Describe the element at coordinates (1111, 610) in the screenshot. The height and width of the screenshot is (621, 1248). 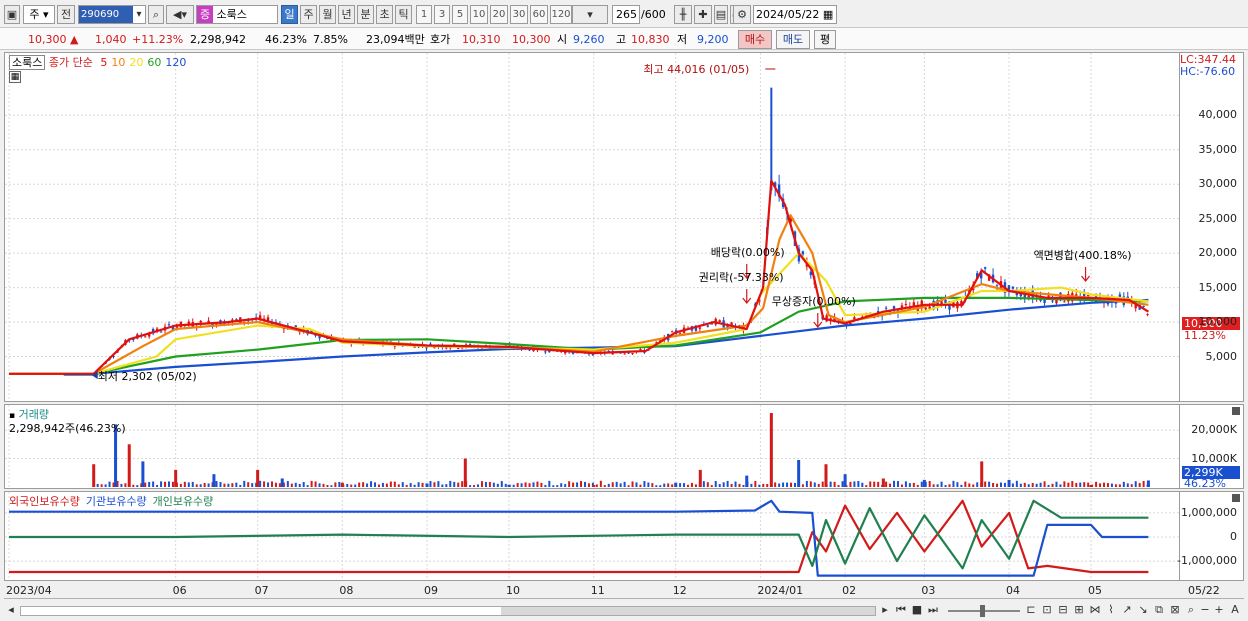
I see `tool-icon-6: ⌇` at that location.